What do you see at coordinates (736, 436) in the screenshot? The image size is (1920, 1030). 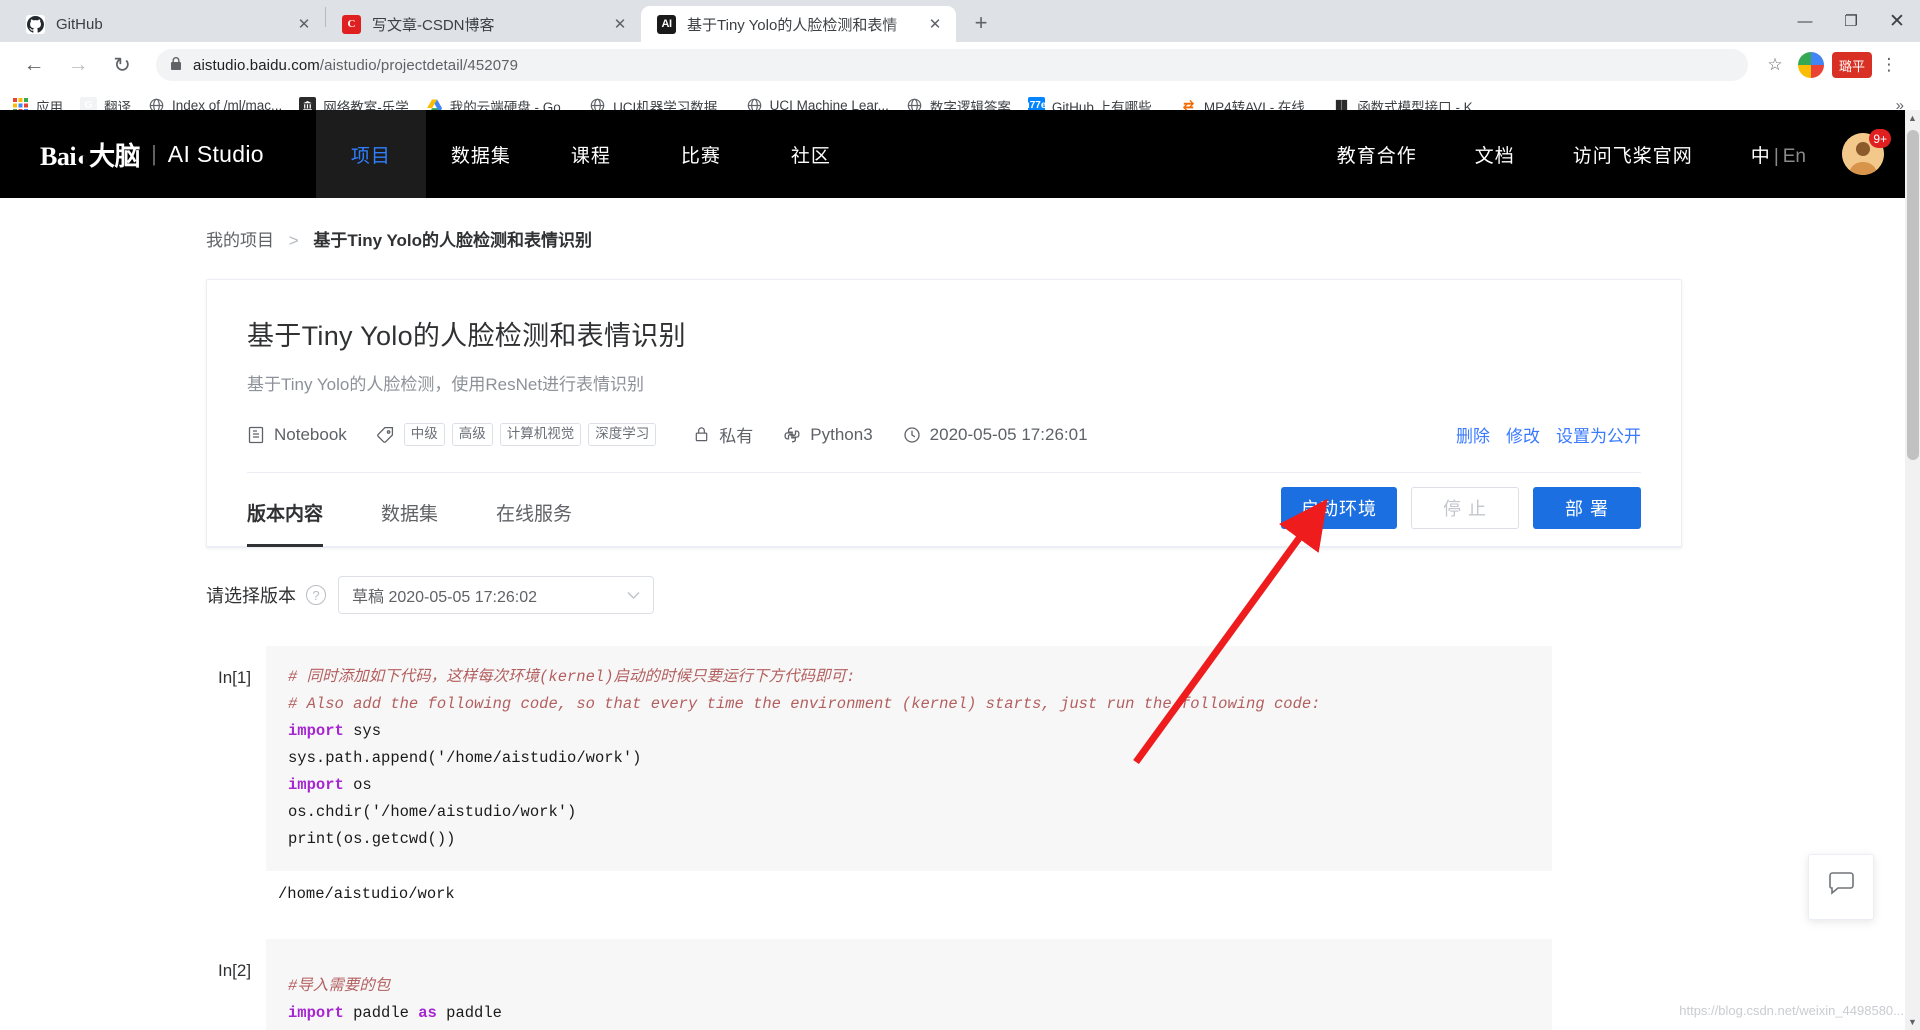 I see `project-visibility-label: 私有` at bounding box center [736, 436].